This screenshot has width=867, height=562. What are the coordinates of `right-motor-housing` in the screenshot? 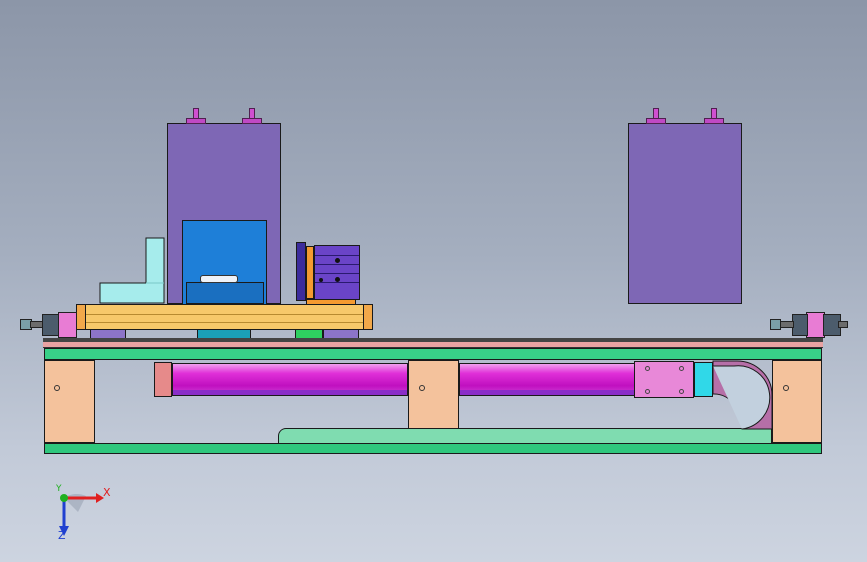 It's located at (685, 213).